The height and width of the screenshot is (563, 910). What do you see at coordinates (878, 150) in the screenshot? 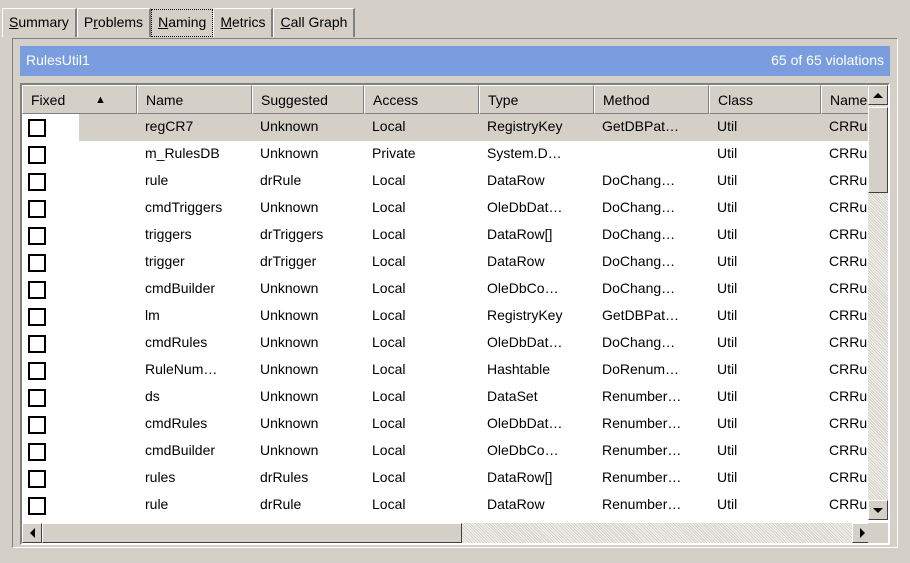
I see `vertical-scroll-thumb` at bounding box center [878, 150].